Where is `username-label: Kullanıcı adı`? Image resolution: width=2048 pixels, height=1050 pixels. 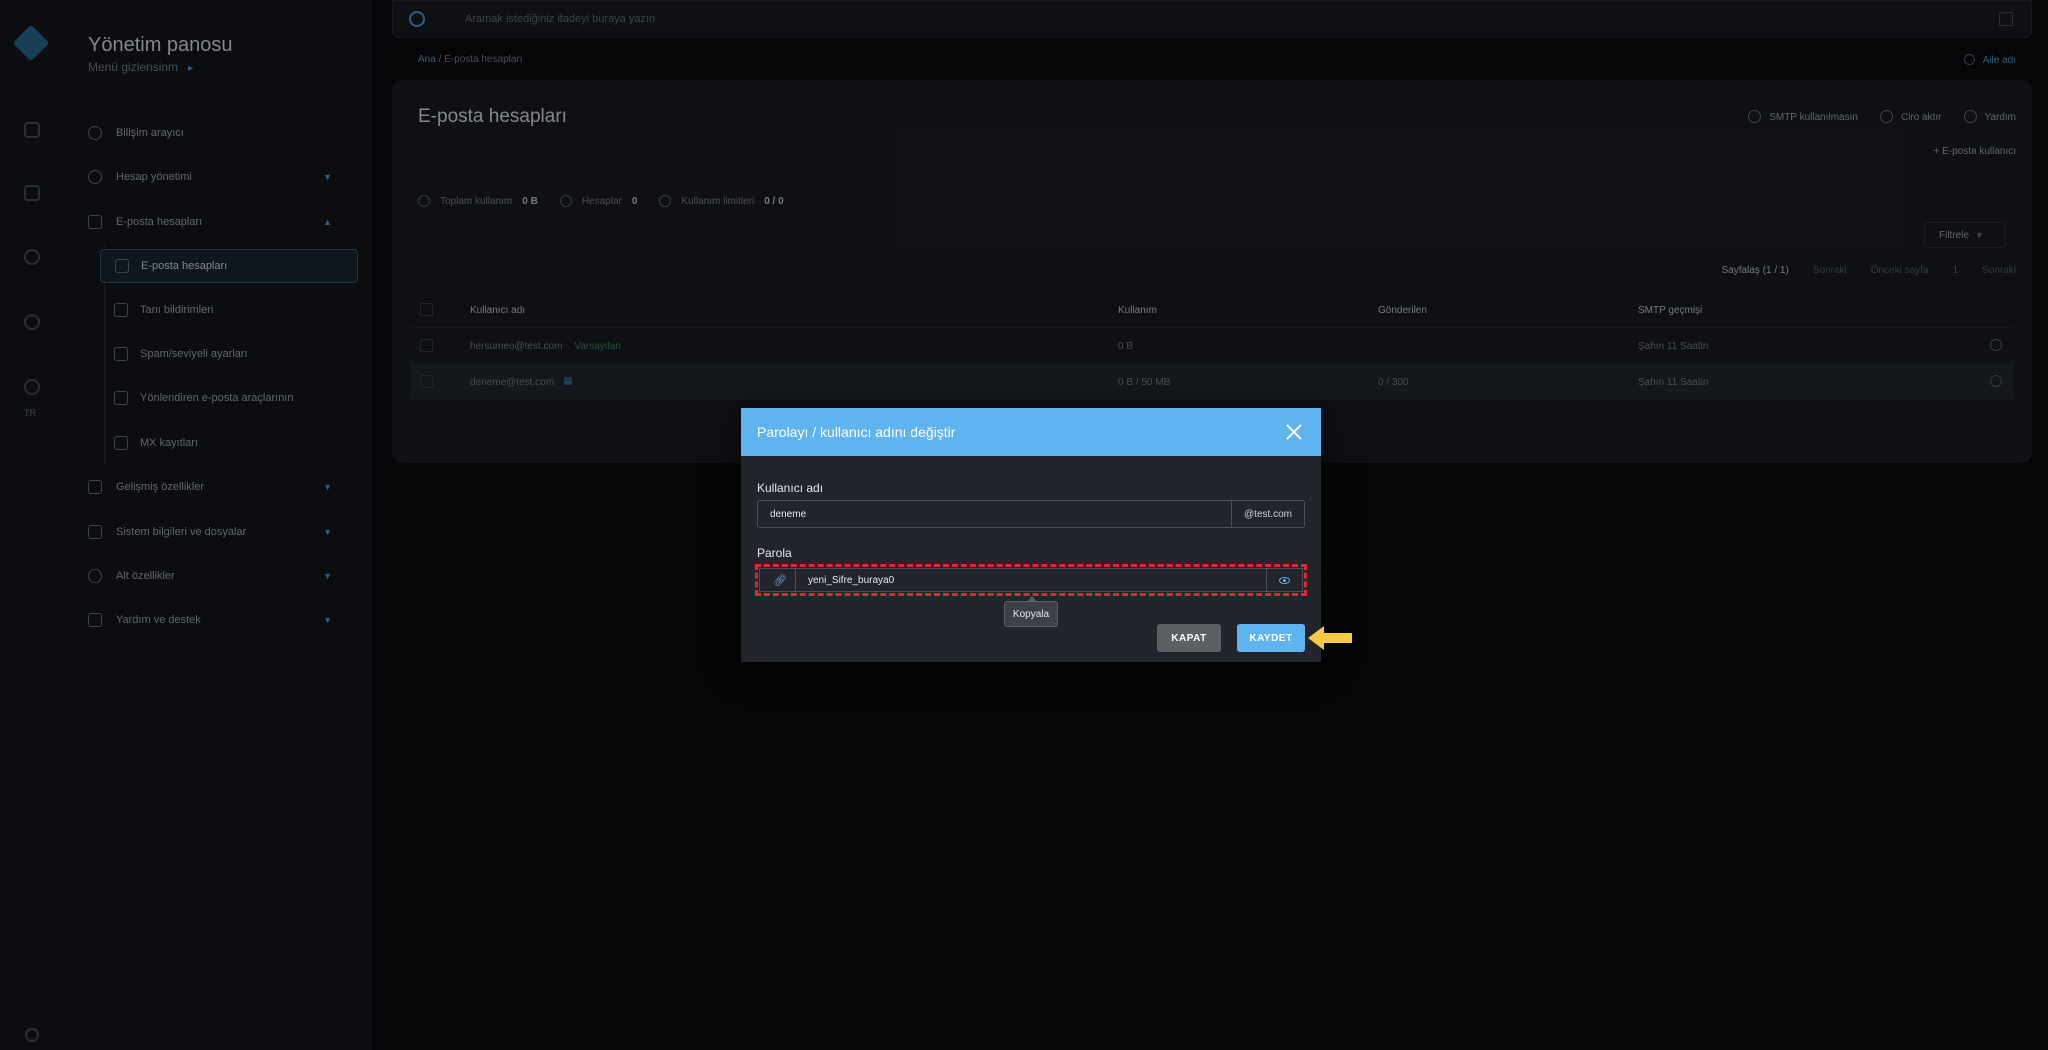
username-label: Kullanıcı adı is located at coordinates (790, 488).